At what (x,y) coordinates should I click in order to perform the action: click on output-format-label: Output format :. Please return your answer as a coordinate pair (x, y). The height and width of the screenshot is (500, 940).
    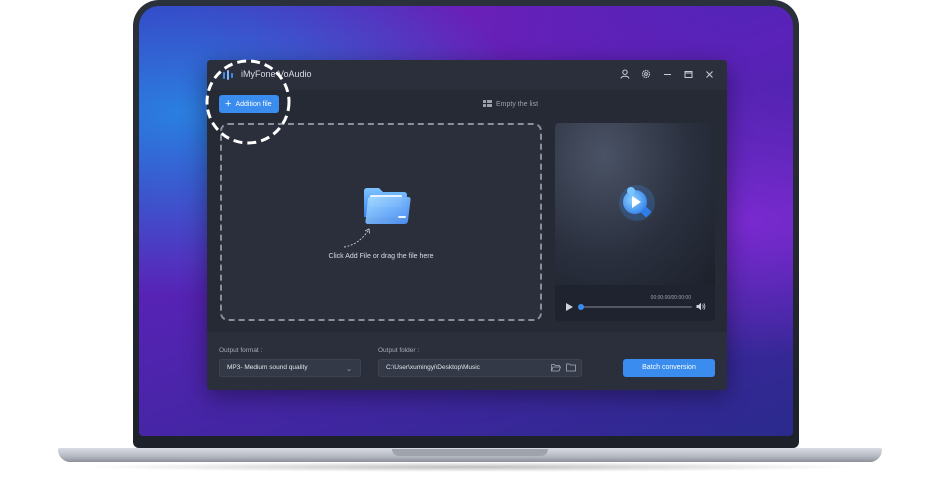
    Looking at the image, I should click on (241, 350).